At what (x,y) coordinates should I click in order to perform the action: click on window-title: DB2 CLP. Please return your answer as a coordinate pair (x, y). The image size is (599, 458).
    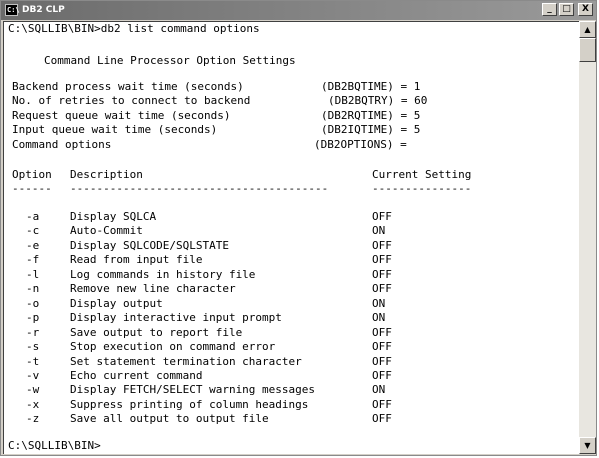
    Looking at the image, I should click on (43, 10).